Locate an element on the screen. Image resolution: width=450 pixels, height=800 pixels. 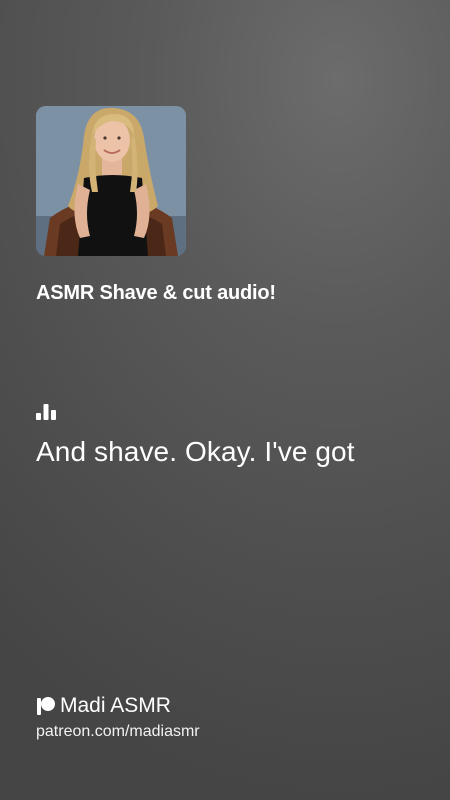
creator-link: Madi ASMR is located at coordinates (103, 706).